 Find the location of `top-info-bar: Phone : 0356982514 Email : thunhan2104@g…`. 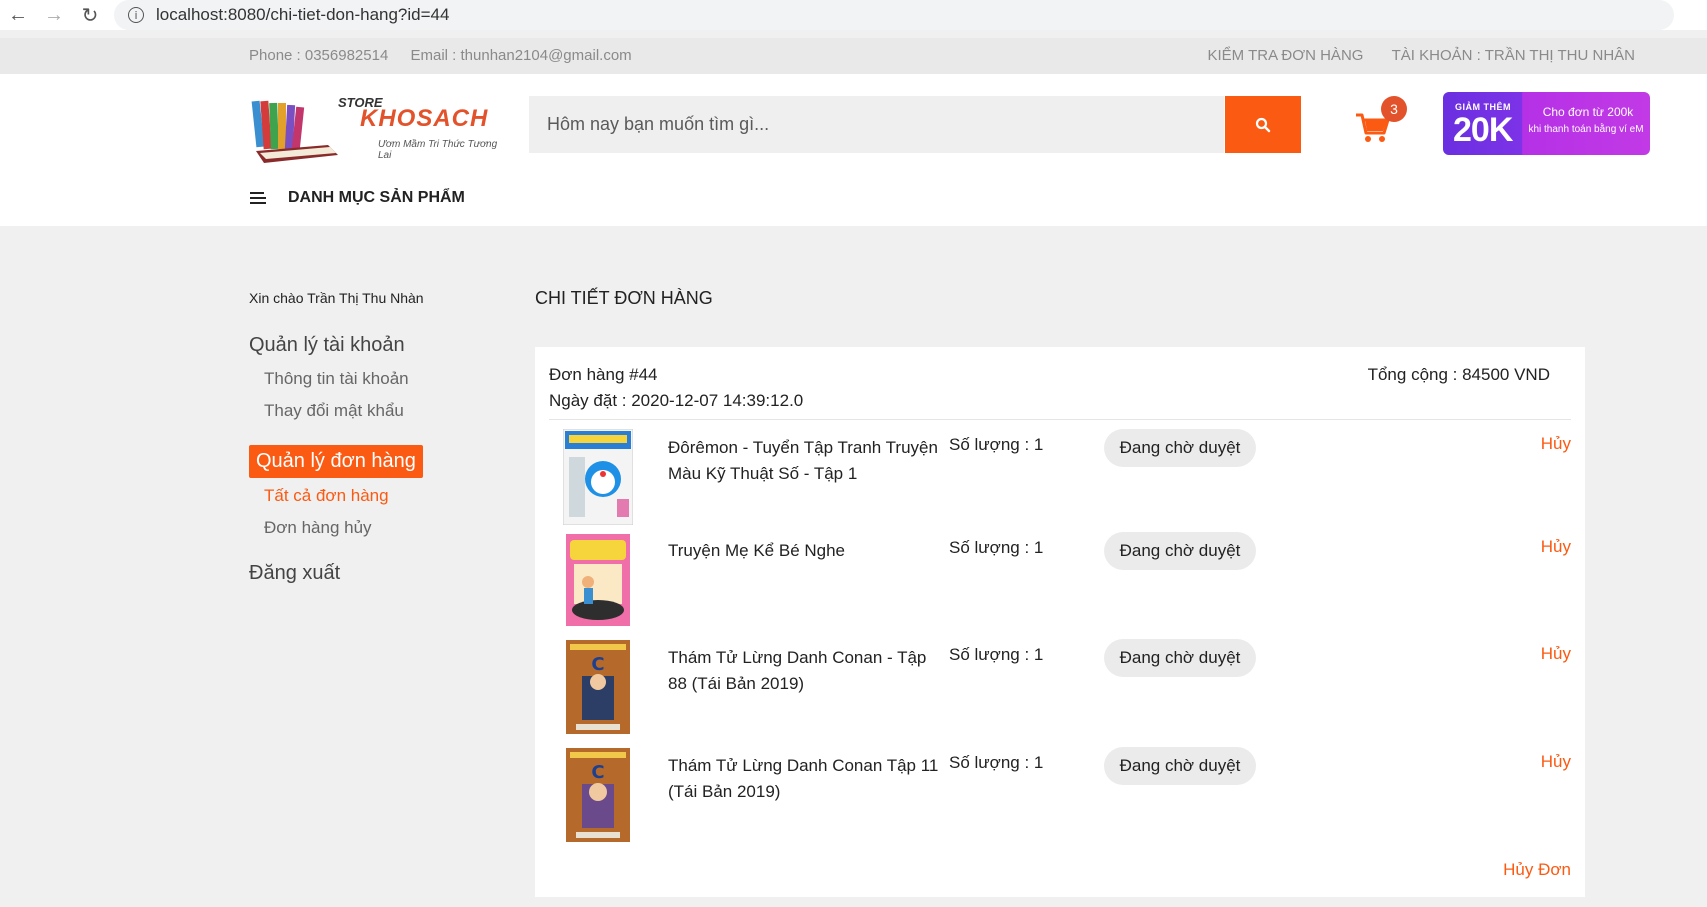

top-info-bar: Phone : 0356982514 Email : thunhan2104@g… is located at coordinates (853, 56).